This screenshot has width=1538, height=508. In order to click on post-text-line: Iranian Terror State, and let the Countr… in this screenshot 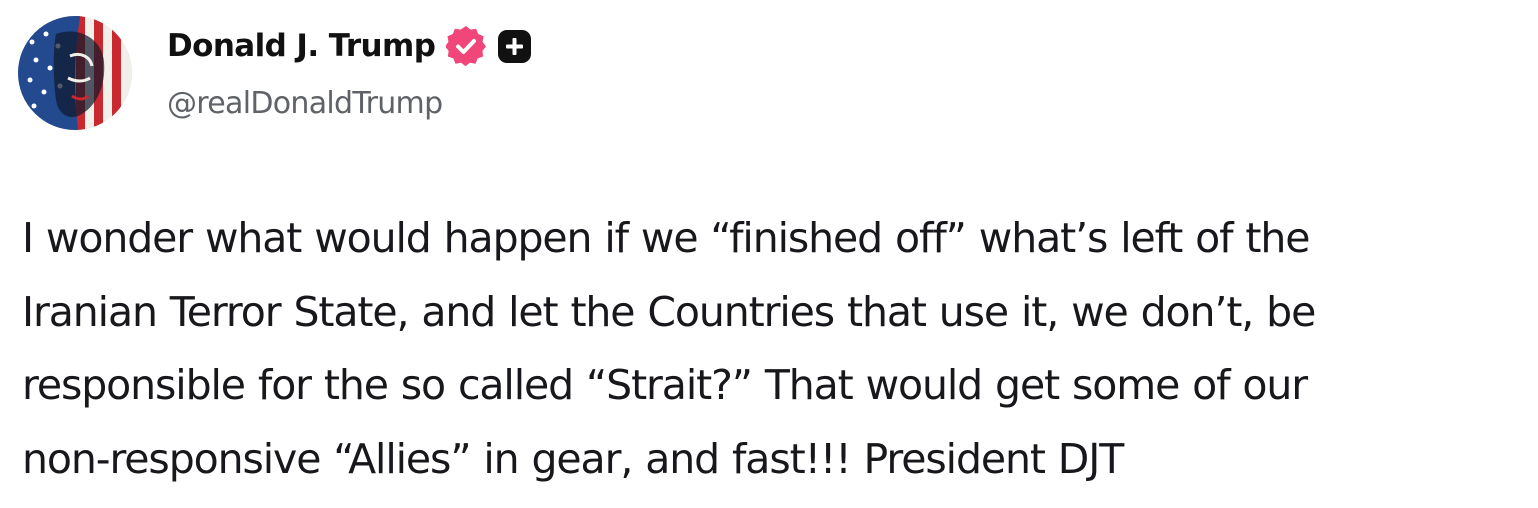, I will do `click(669, 311)`.